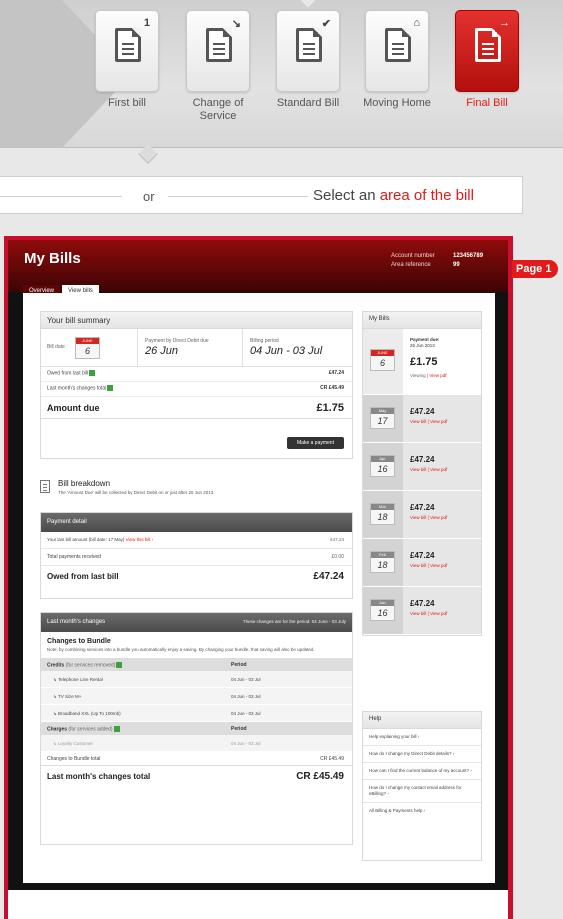 The image size is (563, 919). I want to click on help-link-text: Help explaining your bill, so click(393, 736).